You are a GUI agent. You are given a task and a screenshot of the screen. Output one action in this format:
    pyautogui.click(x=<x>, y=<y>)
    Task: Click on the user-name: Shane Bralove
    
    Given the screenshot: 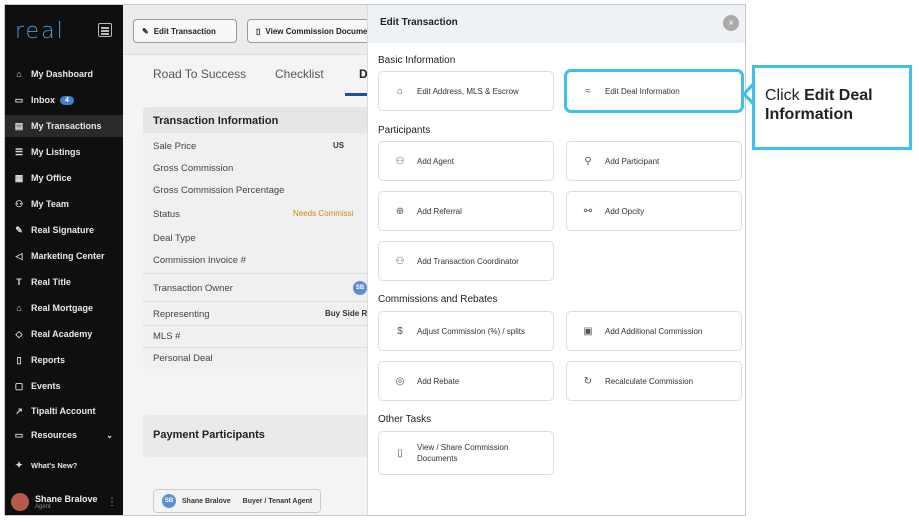 What is the action you would take?
    pyautogui.click(x=66, y=499)
    